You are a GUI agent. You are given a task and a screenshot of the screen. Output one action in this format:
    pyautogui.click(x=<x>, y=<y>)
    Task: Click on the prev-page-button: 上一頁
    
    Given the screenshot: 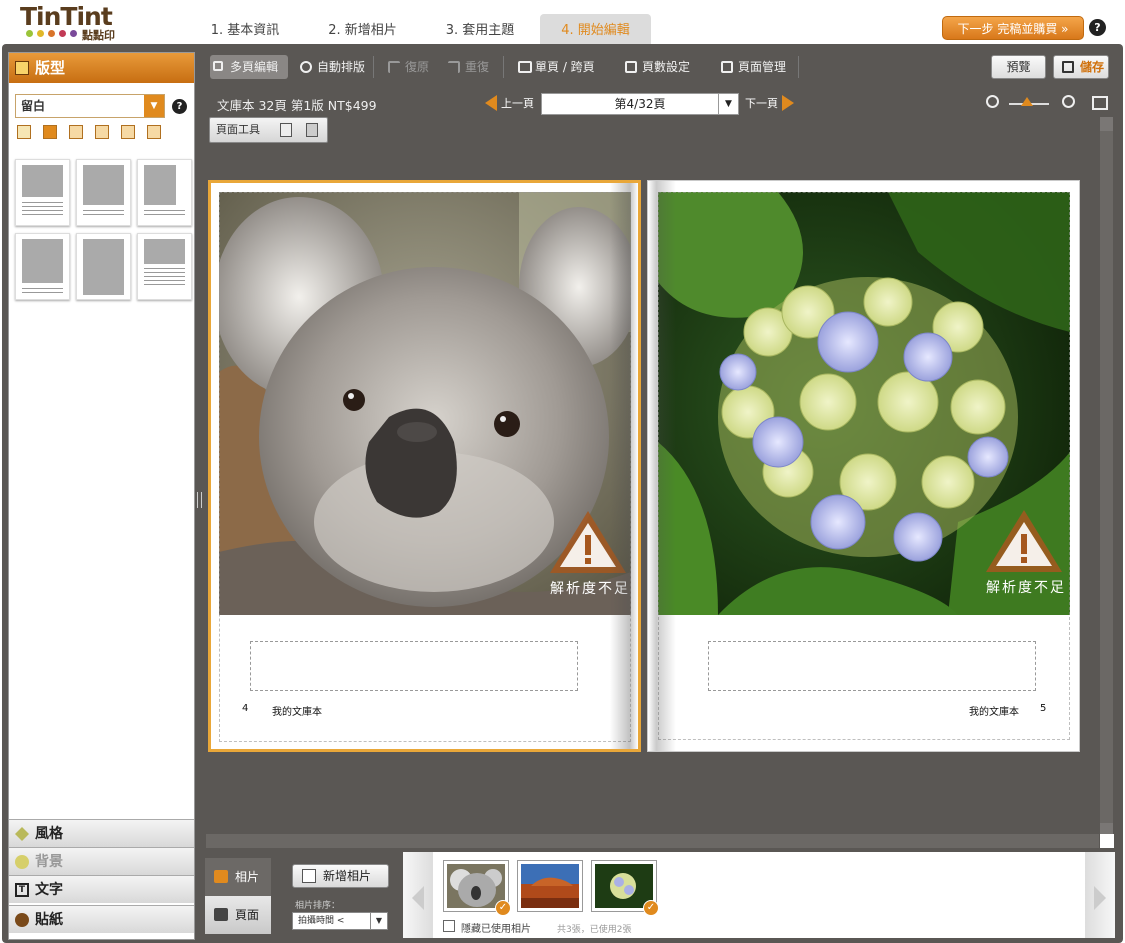 What is the action you would take?
    pyautogui.click(x=509, y=103)
    